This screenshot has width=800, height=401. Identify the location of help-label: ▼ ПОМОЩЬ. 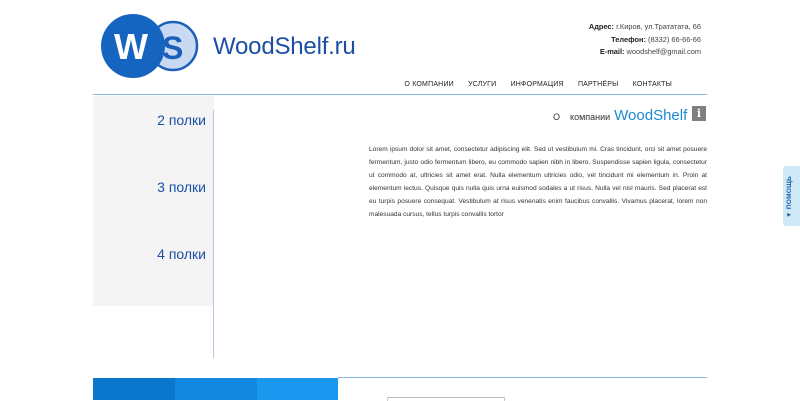
(789, 196).